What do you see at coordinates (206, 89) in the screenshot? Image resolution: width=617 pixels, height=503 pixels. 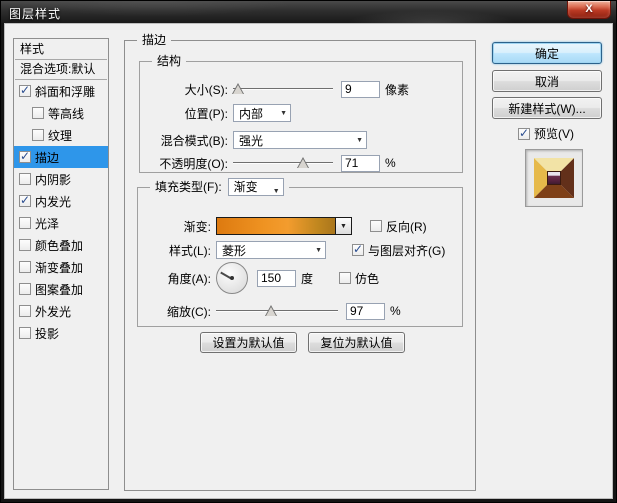 I see `size-label: 大小(S):` at bounding box center [206, 89].